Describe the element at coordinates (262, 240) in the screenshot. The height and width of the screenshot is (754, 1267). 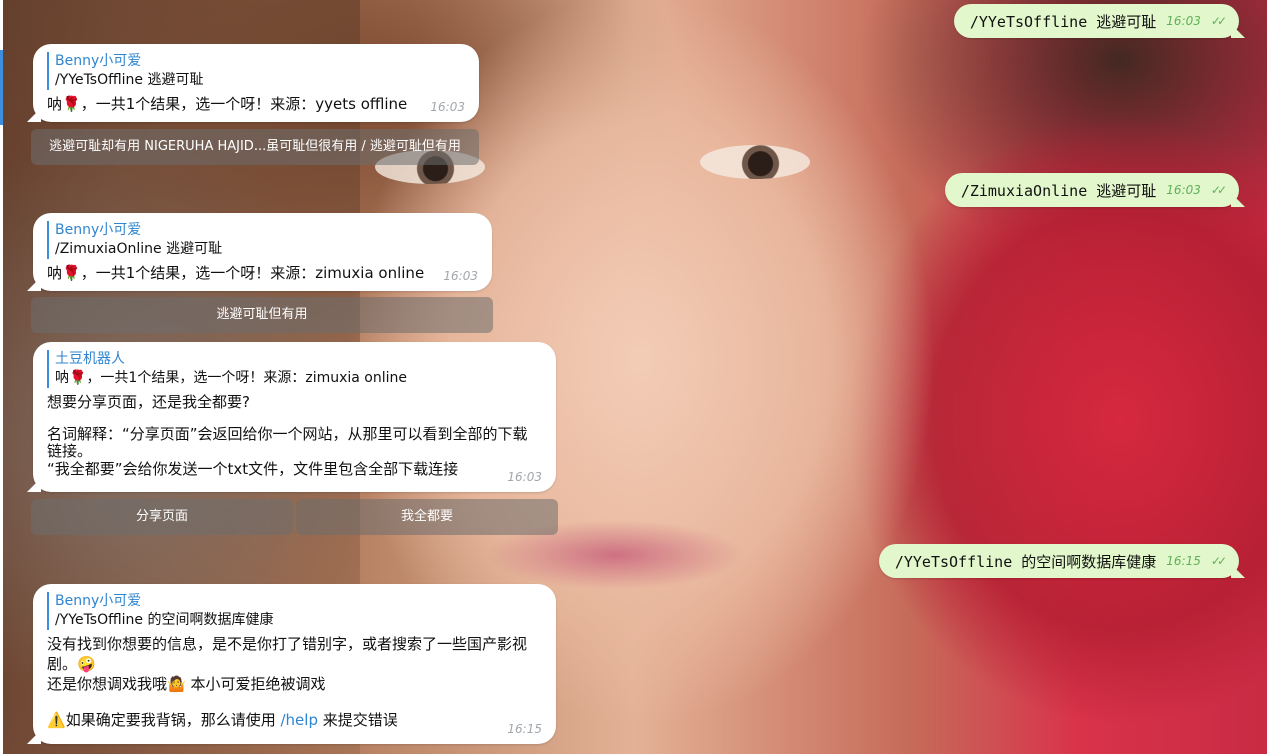
I see `reply-quote: Benny小可爱 /ZimuxiaOnline 逃避可耻` at that location.